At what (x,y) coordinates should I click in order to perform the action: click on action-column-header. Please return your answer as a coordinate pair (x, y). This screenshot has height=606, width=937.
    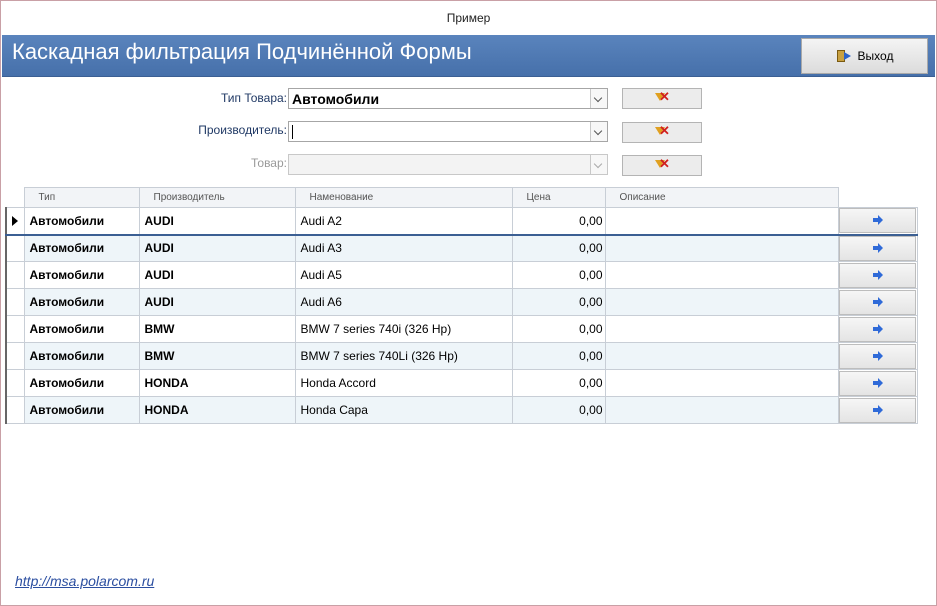
    Looking at the image, I should click on (877, 197).